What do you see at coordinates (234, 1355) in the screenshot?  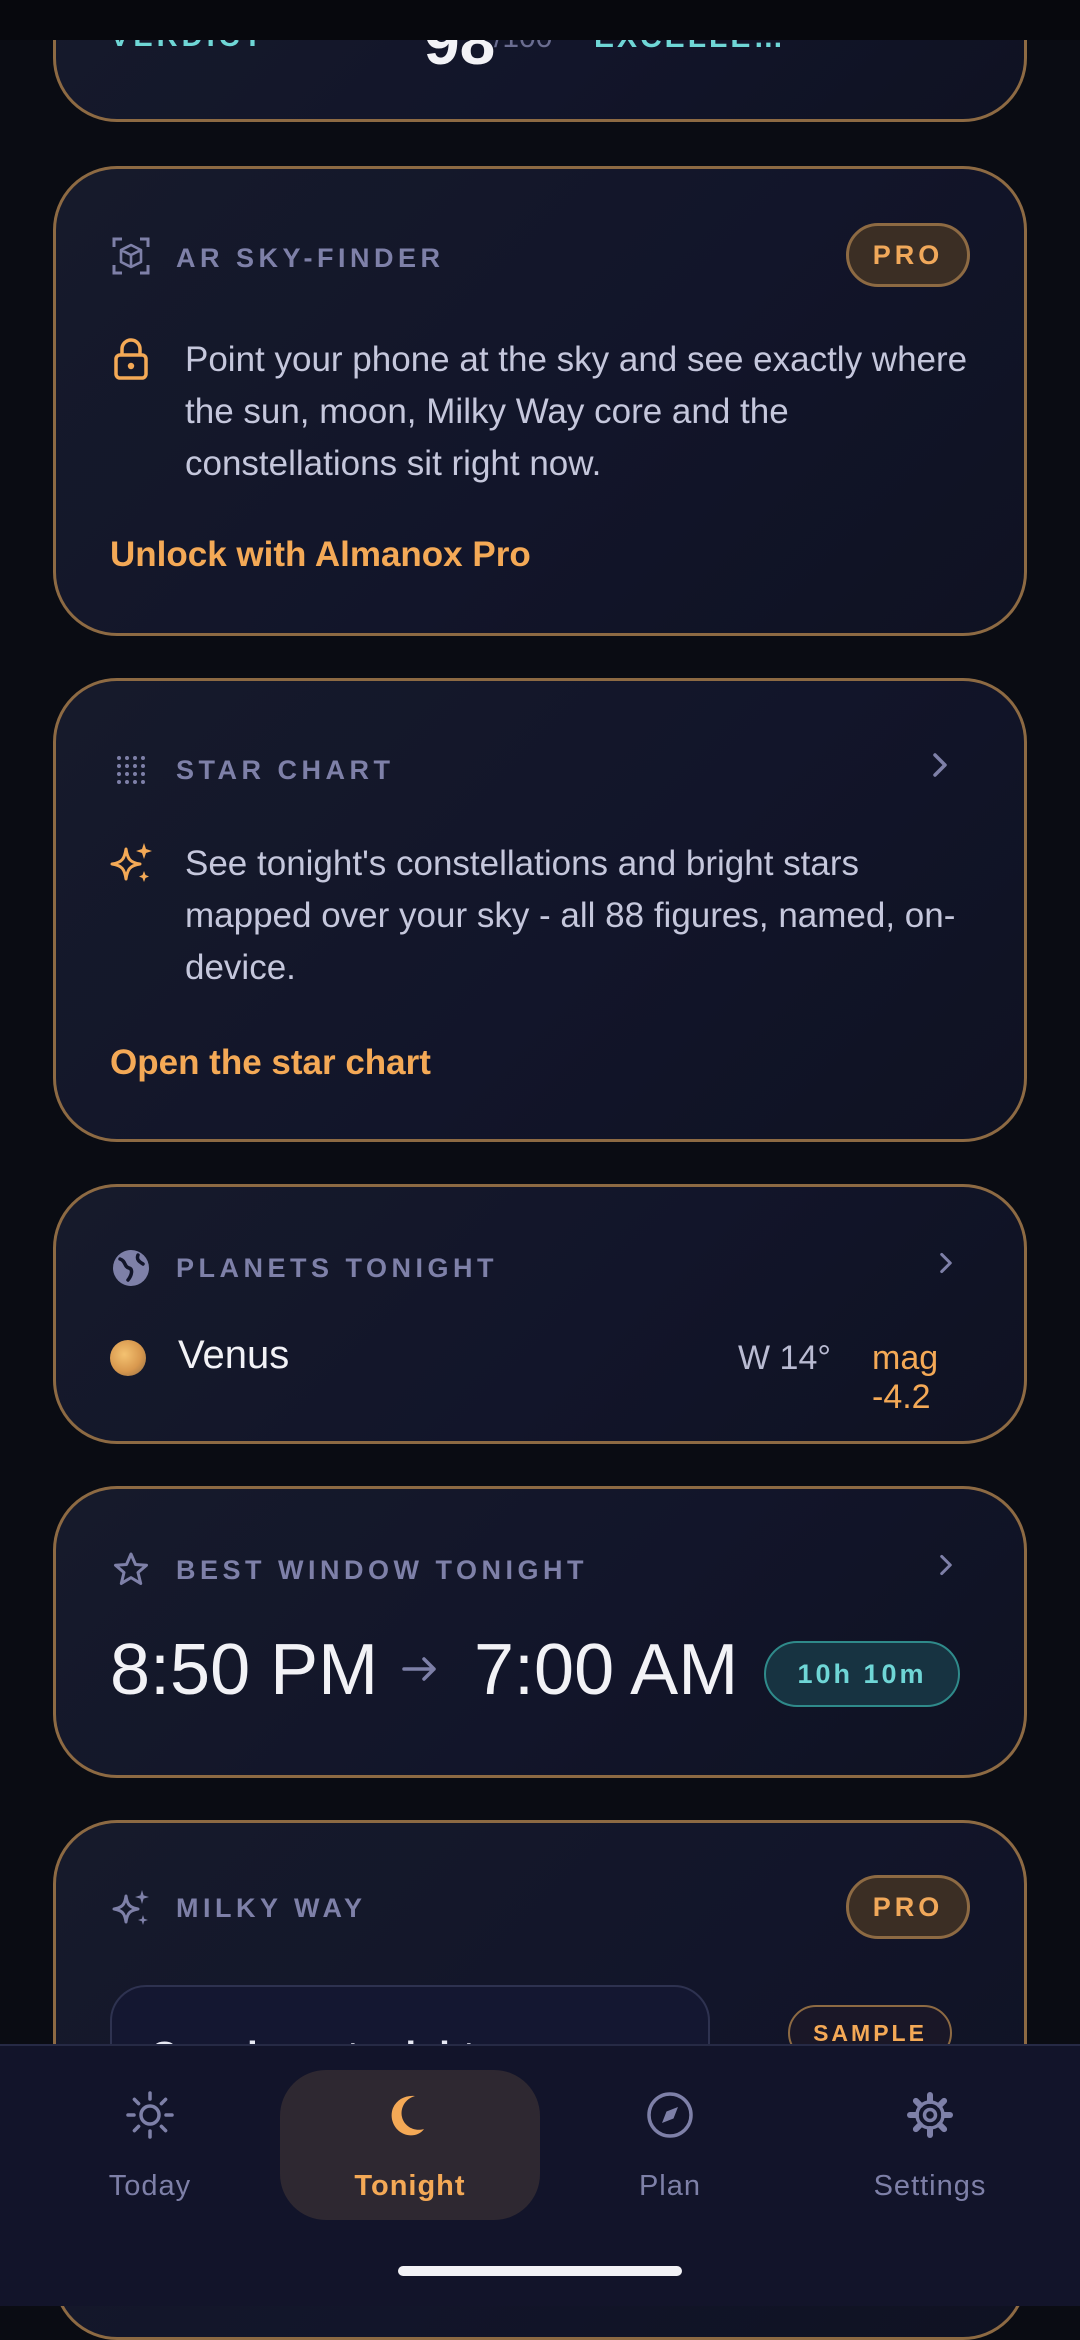 I see `planet-name: Venus` at bounding box center [234, 1355].